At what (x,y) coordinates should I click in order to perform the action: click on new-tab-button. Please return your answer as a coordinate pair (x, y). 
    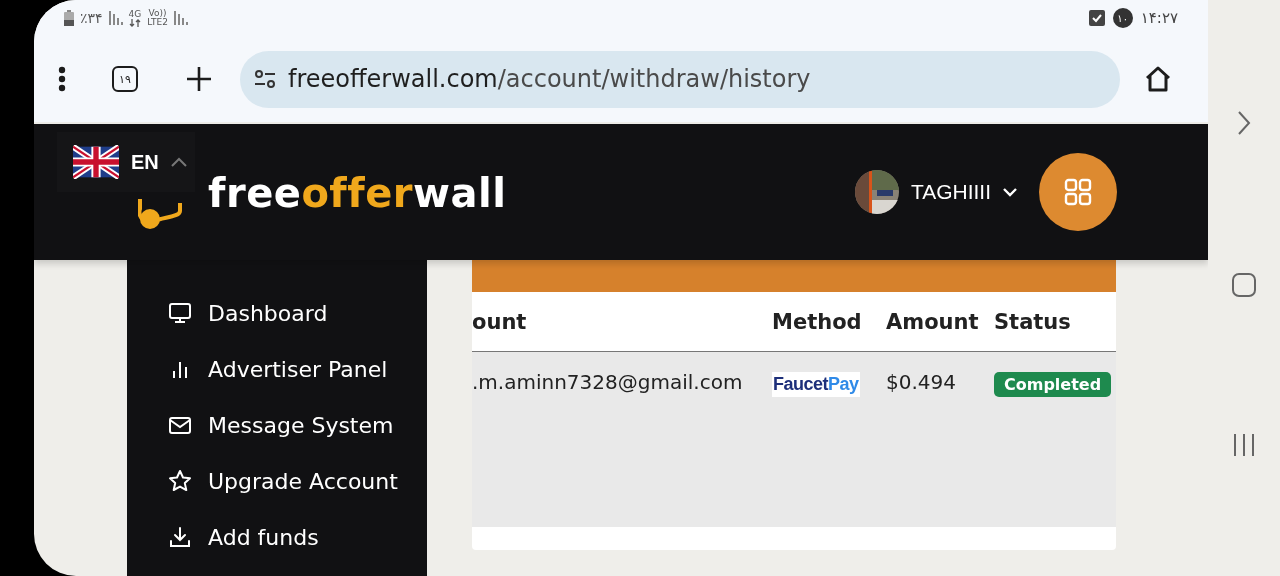
    Looking at the image, I should click on (199, 79).